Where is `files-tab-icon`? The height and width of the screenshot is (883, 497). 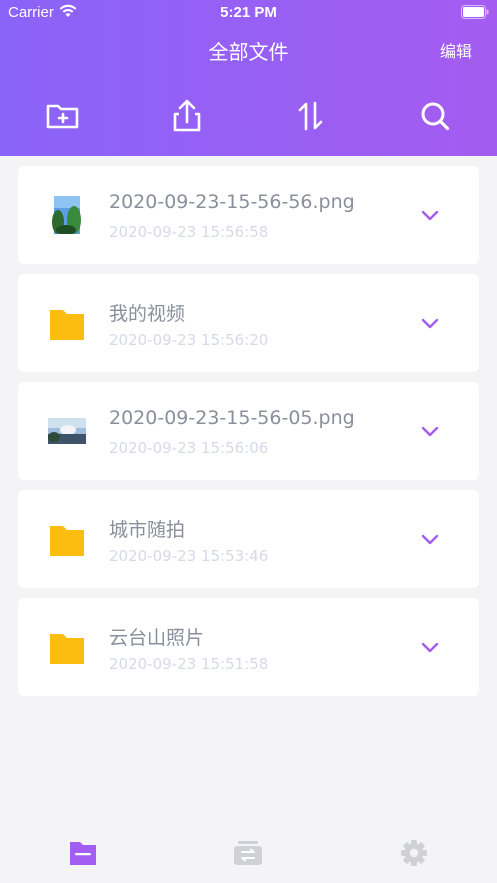 files-tab-icon is located at coordinates (83, 853).